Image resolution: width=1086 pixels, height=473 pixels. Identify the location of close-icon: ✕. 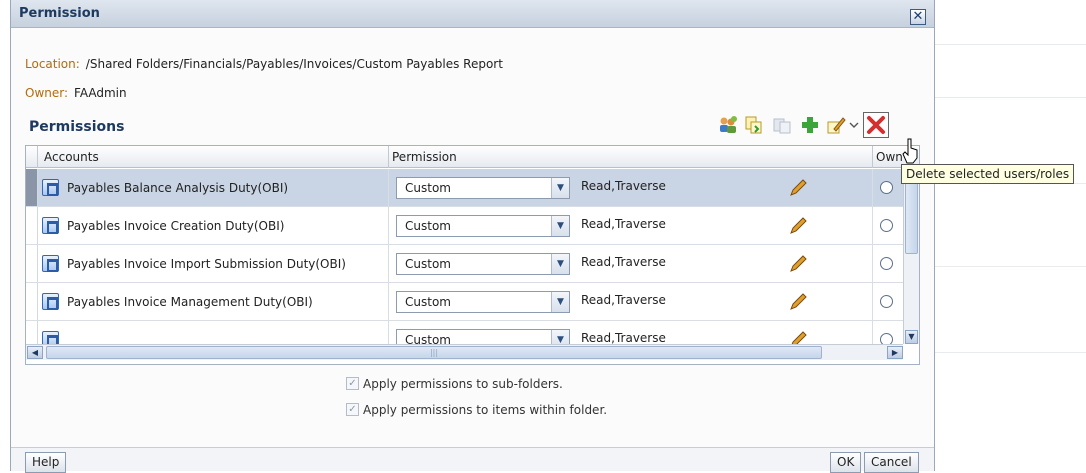
(918, 17).